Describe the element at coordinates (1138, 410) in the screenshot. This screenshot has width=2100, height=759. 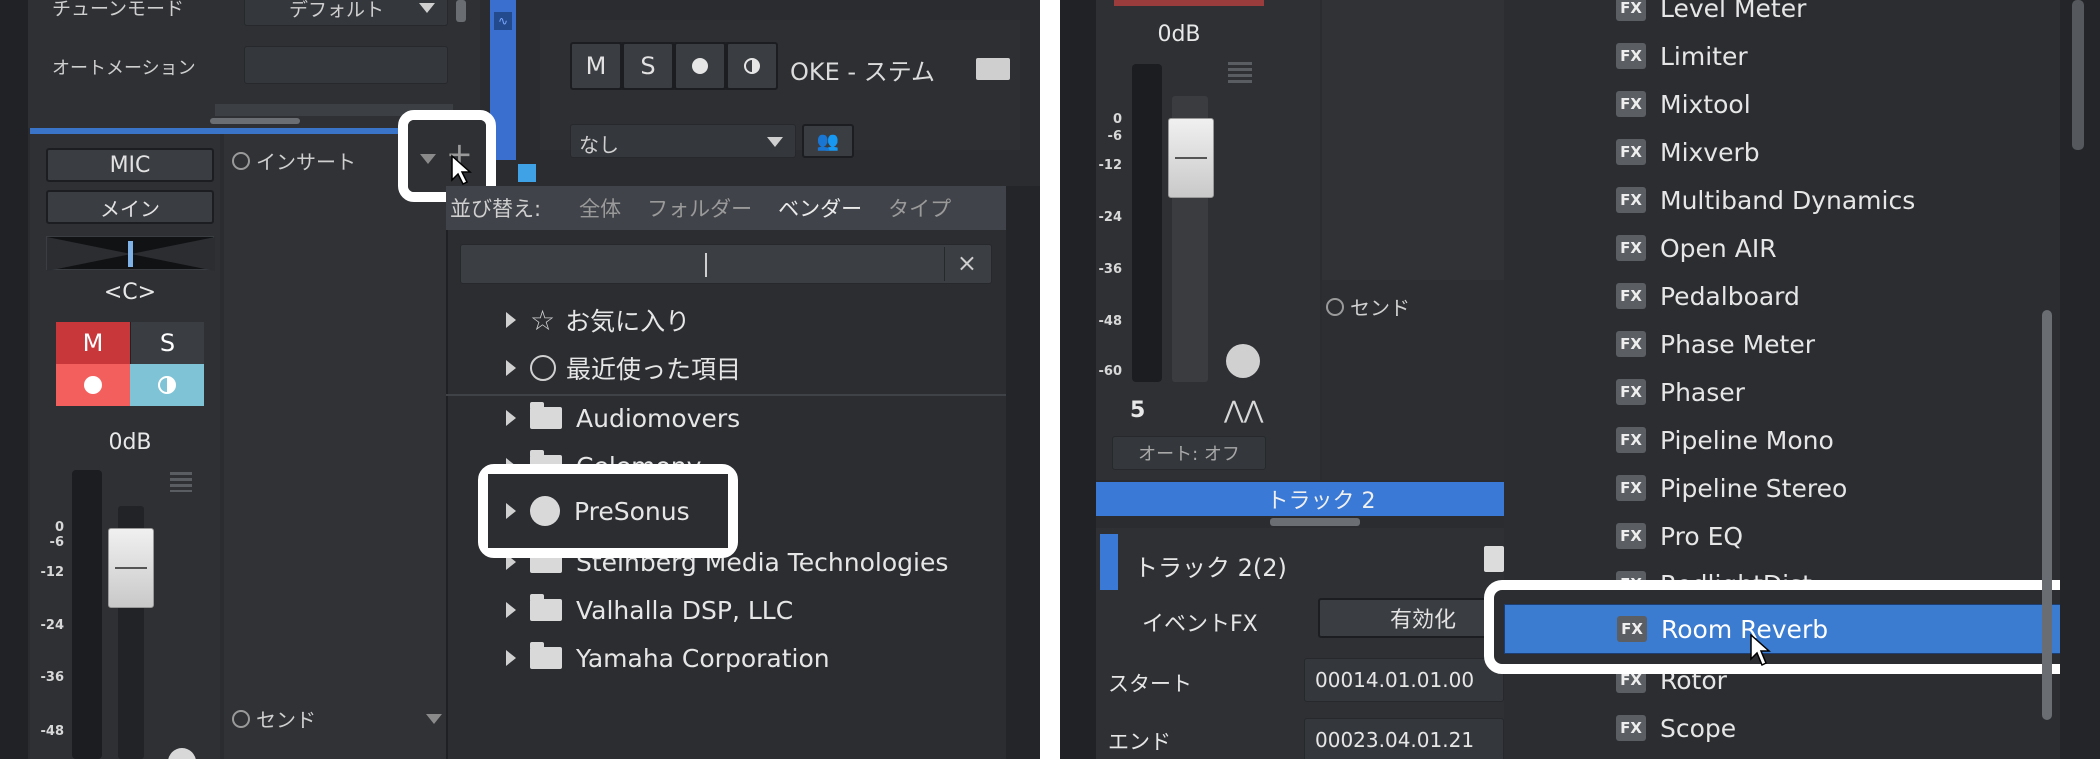
I see `channel-number: 5` at that location.